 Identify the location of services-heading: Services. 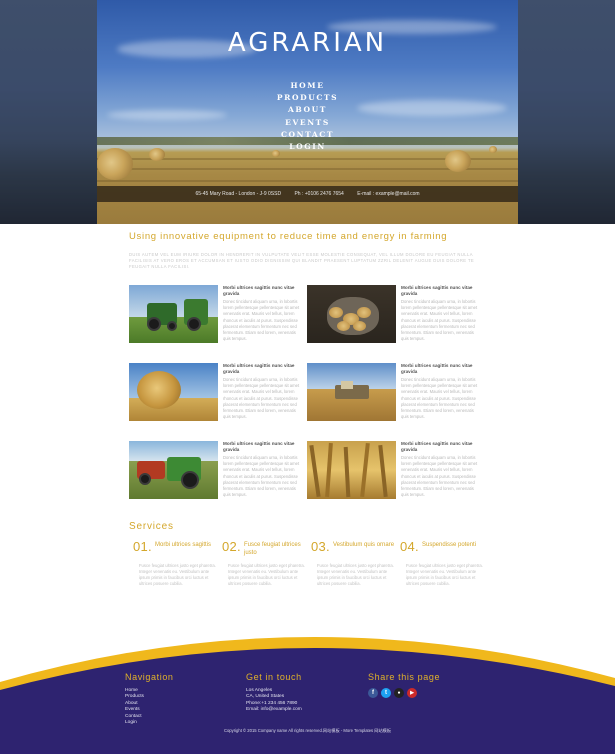
(151, 526).